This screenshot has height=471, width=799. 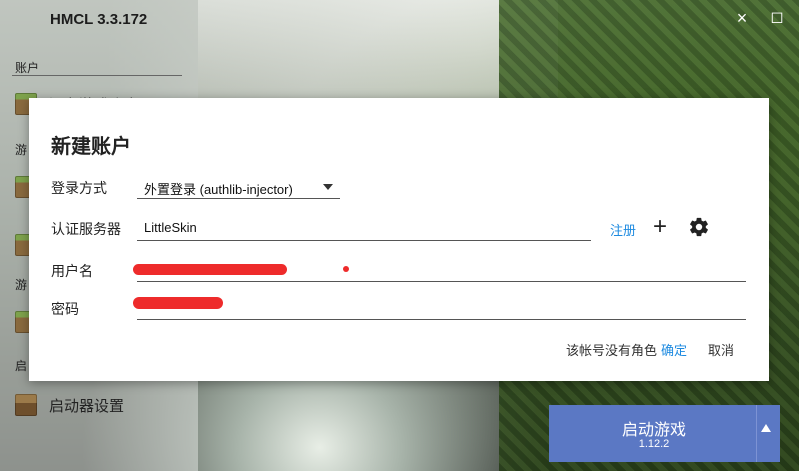 What do you see at coordinates (238, 198) in the screenshot?
I see `login-method-underline` at bounding box center [238, 198].